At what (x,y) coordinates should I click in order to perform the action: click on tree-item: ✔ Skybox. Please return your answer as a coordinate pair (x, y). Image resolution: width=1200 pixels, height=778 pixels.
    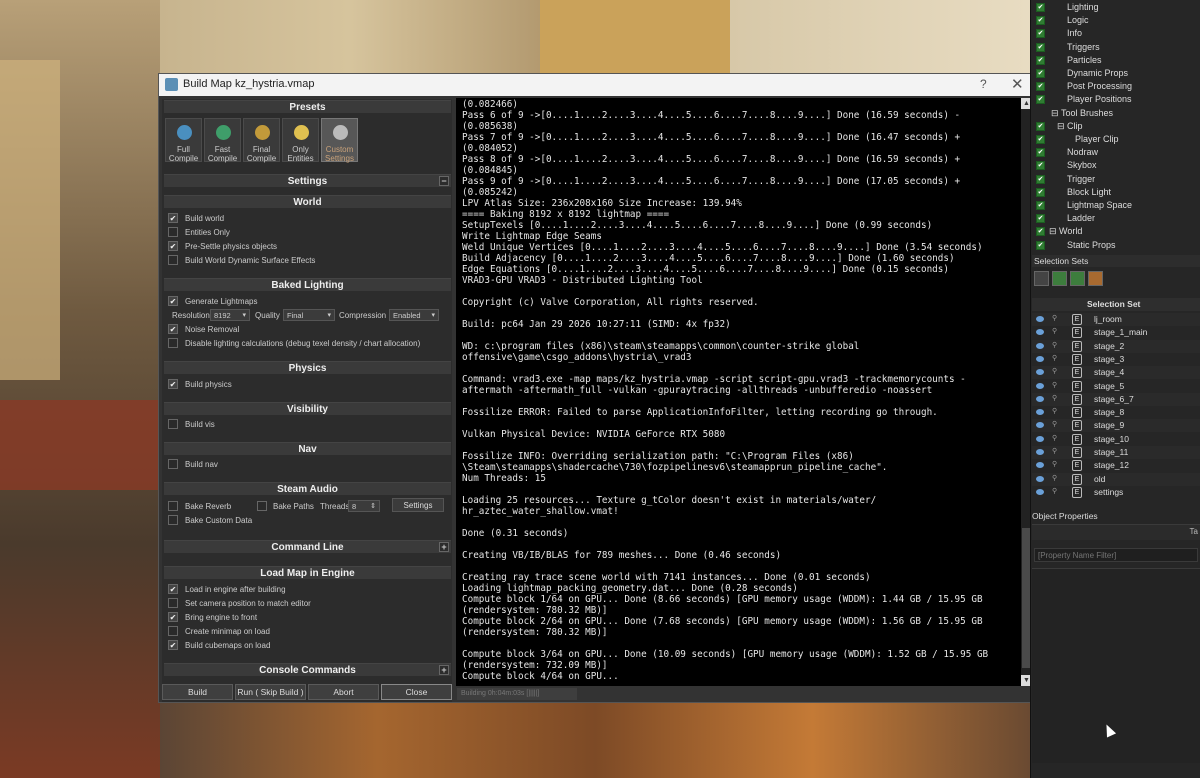
    Looking at the image, I should click on (1115, 165).